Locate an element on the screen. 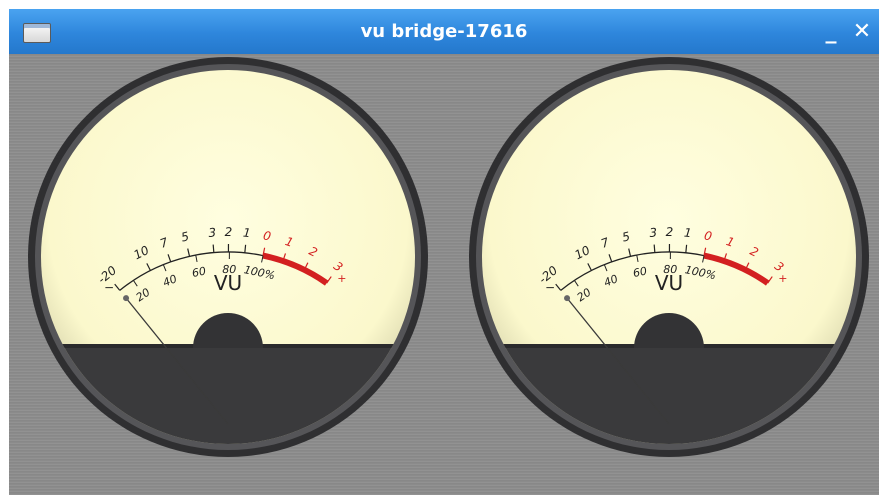 The height and width of the screenshot is (495, 880). window-title: vu bridge-17616 is located at coordinates (444, 31).